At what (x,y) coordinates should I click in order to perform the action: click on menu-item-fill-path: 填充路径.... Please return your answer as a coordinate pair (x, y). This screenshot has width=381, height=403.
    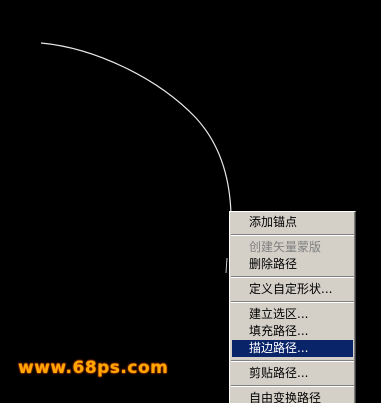
    Looking at the image, I should click on (292, 331).